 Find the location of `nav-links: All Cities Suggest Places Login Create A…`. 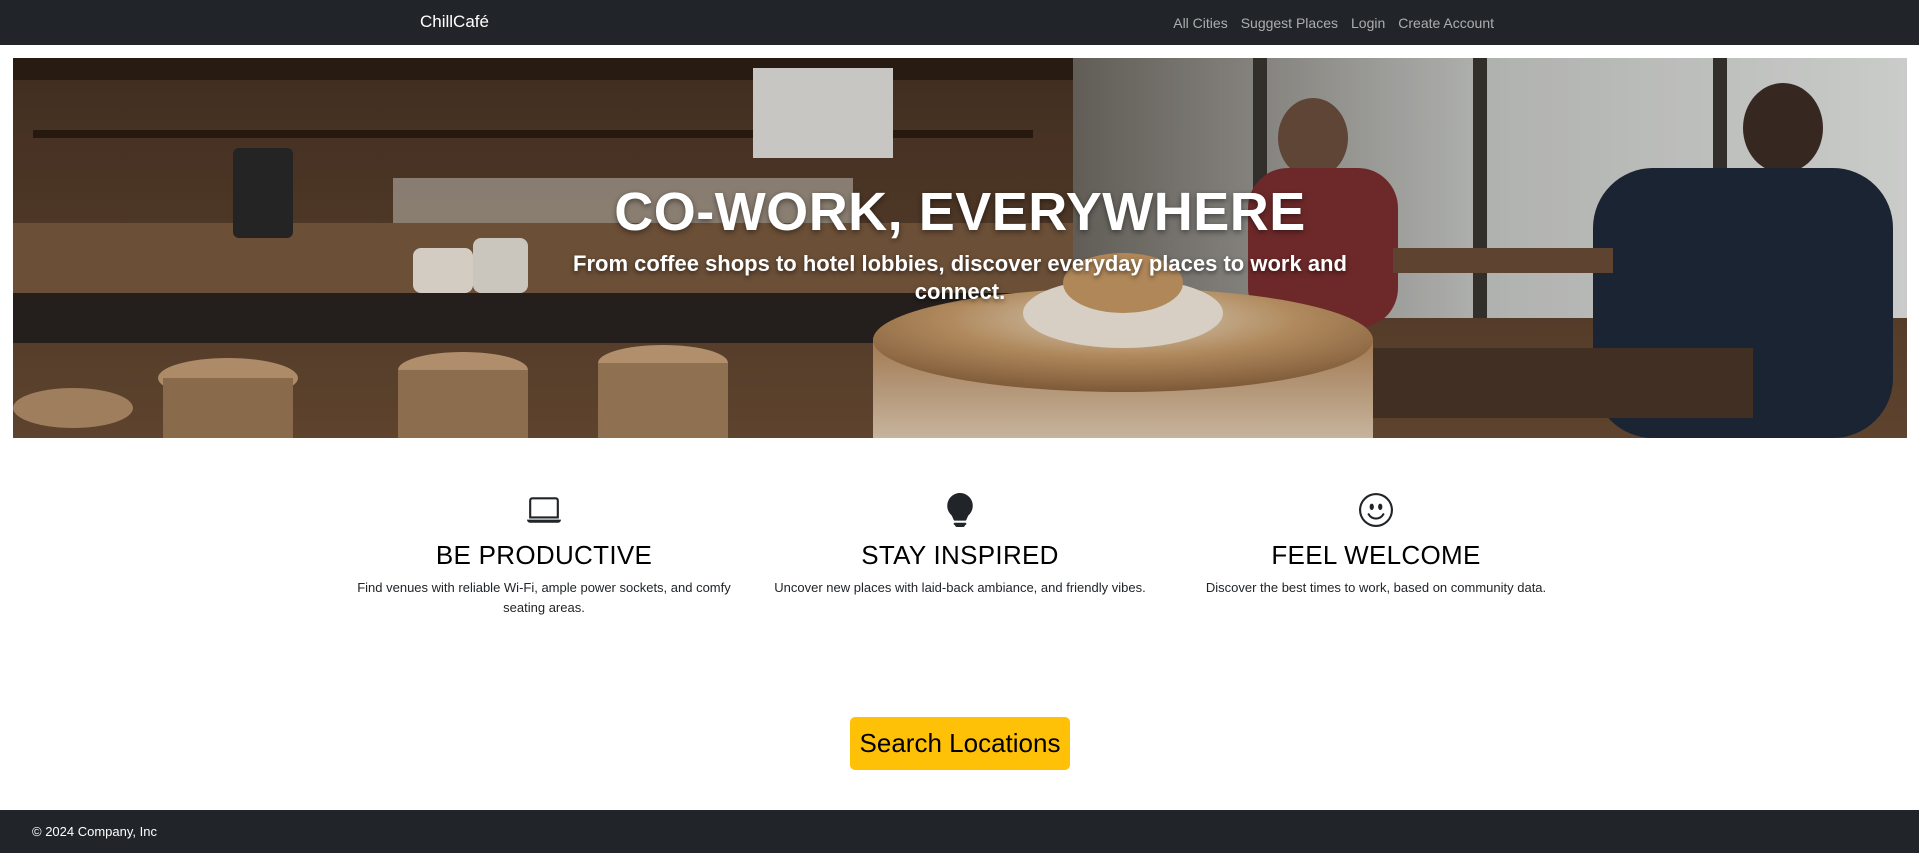

nav-links: All Cities Suggest Places Login Create A… is located at coordinates (1333, 22).